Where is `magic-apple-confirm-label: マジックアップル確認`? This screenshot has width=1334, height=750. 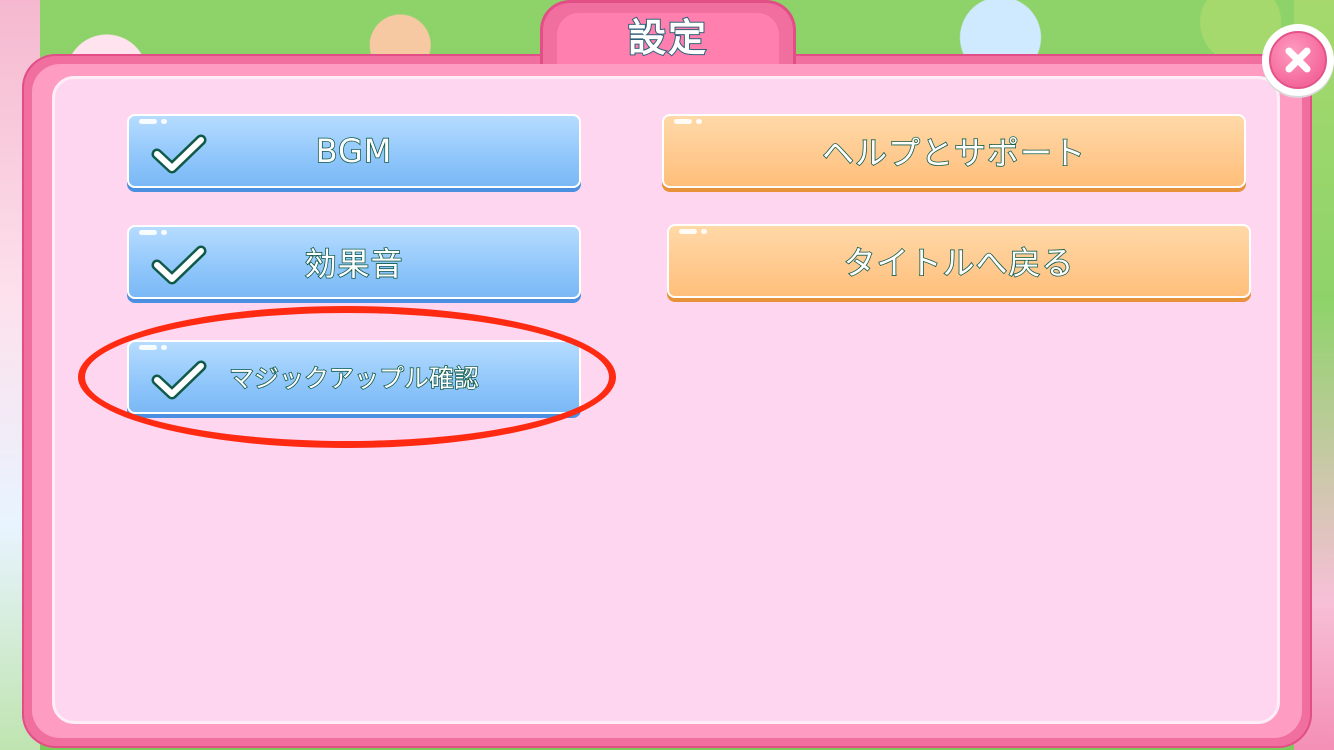
magic-apple-confirm-label: マジックアップル確認 is located at coordinates (354, 378).